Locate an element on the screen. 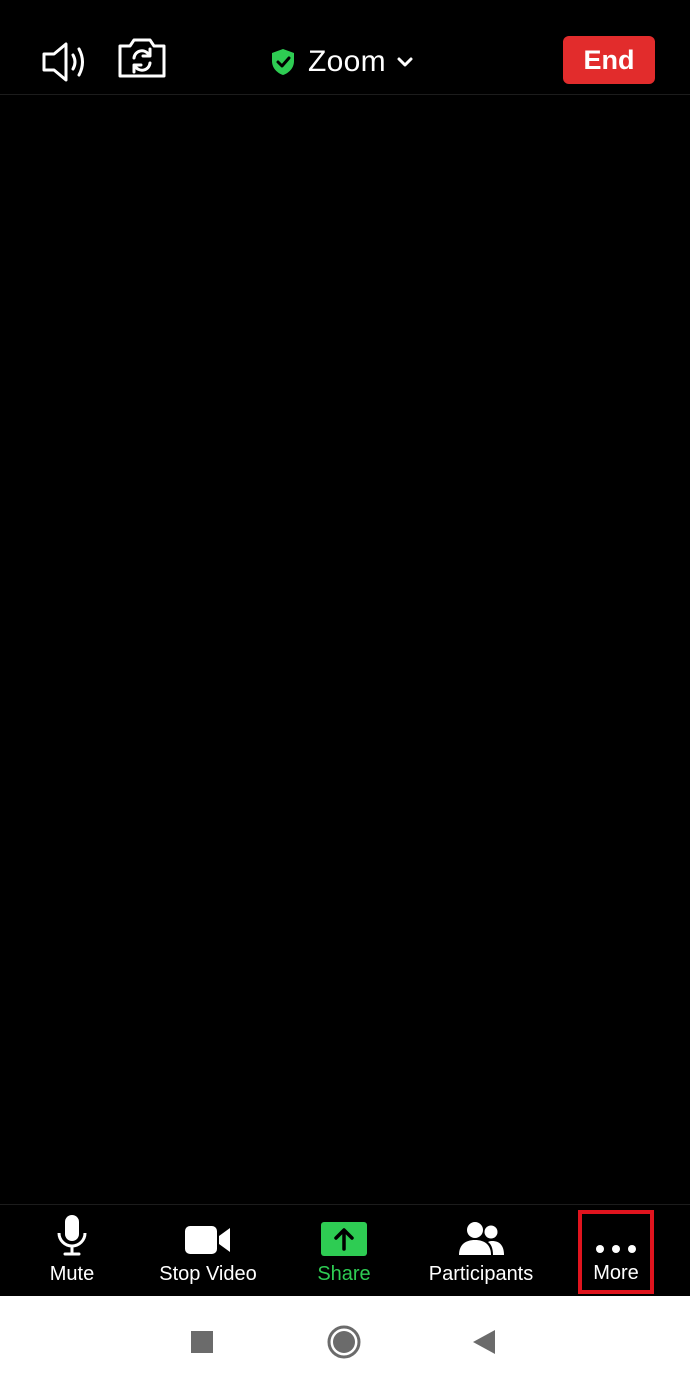  switch-camera-button is located at coordinates (142, 58).